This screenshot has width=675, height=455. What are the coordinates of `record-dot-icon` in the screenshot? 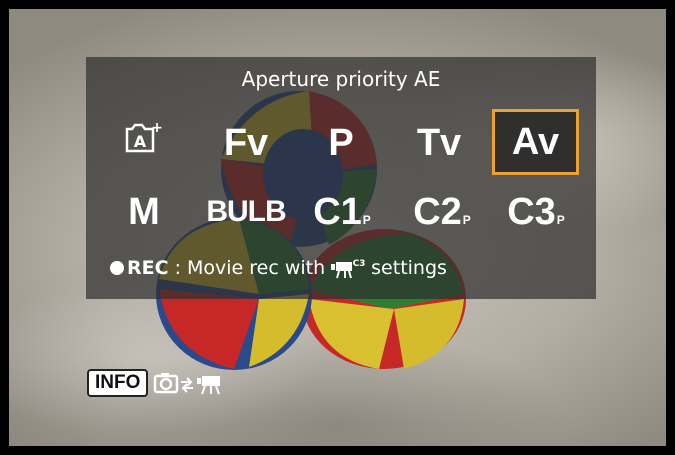 It's located at (117, 268).